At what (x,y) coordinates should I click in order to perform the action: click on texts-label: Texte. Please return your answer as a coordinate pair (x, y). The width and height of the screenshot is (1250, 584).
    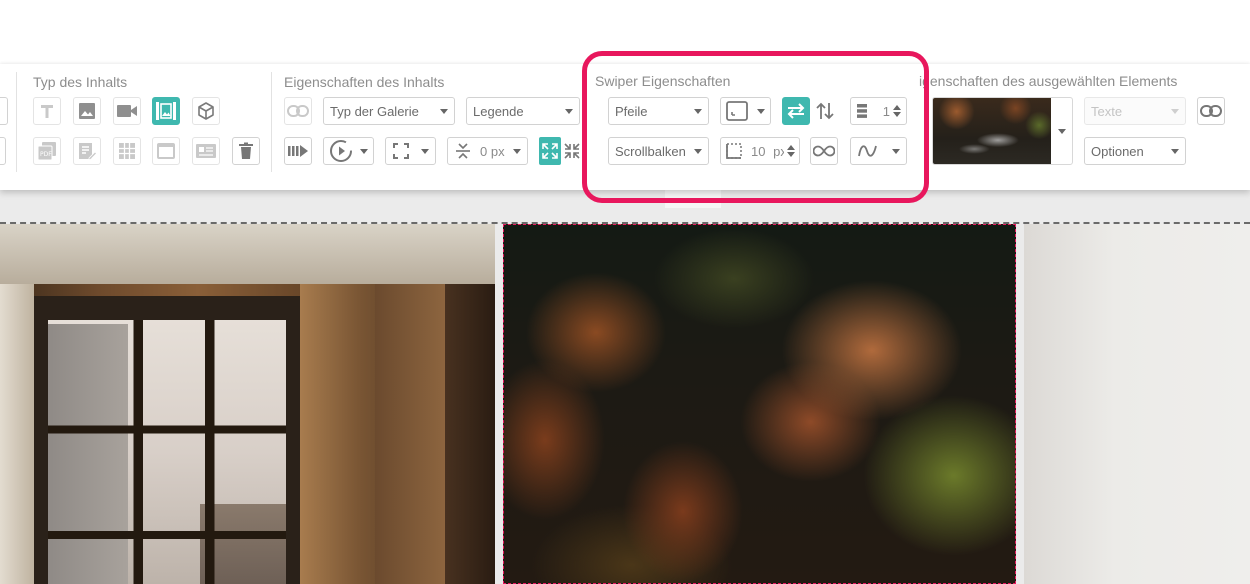
    Looking at the image, I should click on (1107, 111).